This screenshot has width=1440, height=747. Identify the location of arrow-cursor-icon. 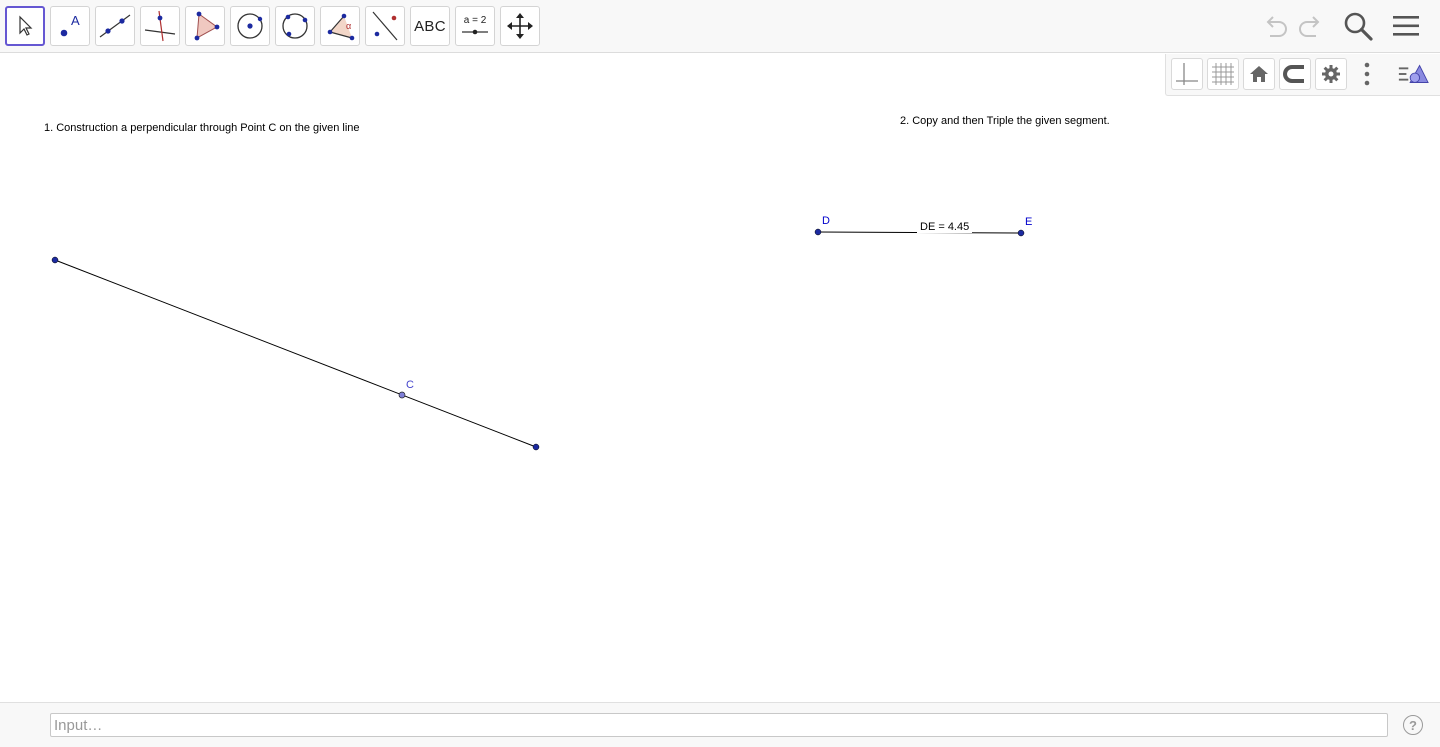
(26, 25).